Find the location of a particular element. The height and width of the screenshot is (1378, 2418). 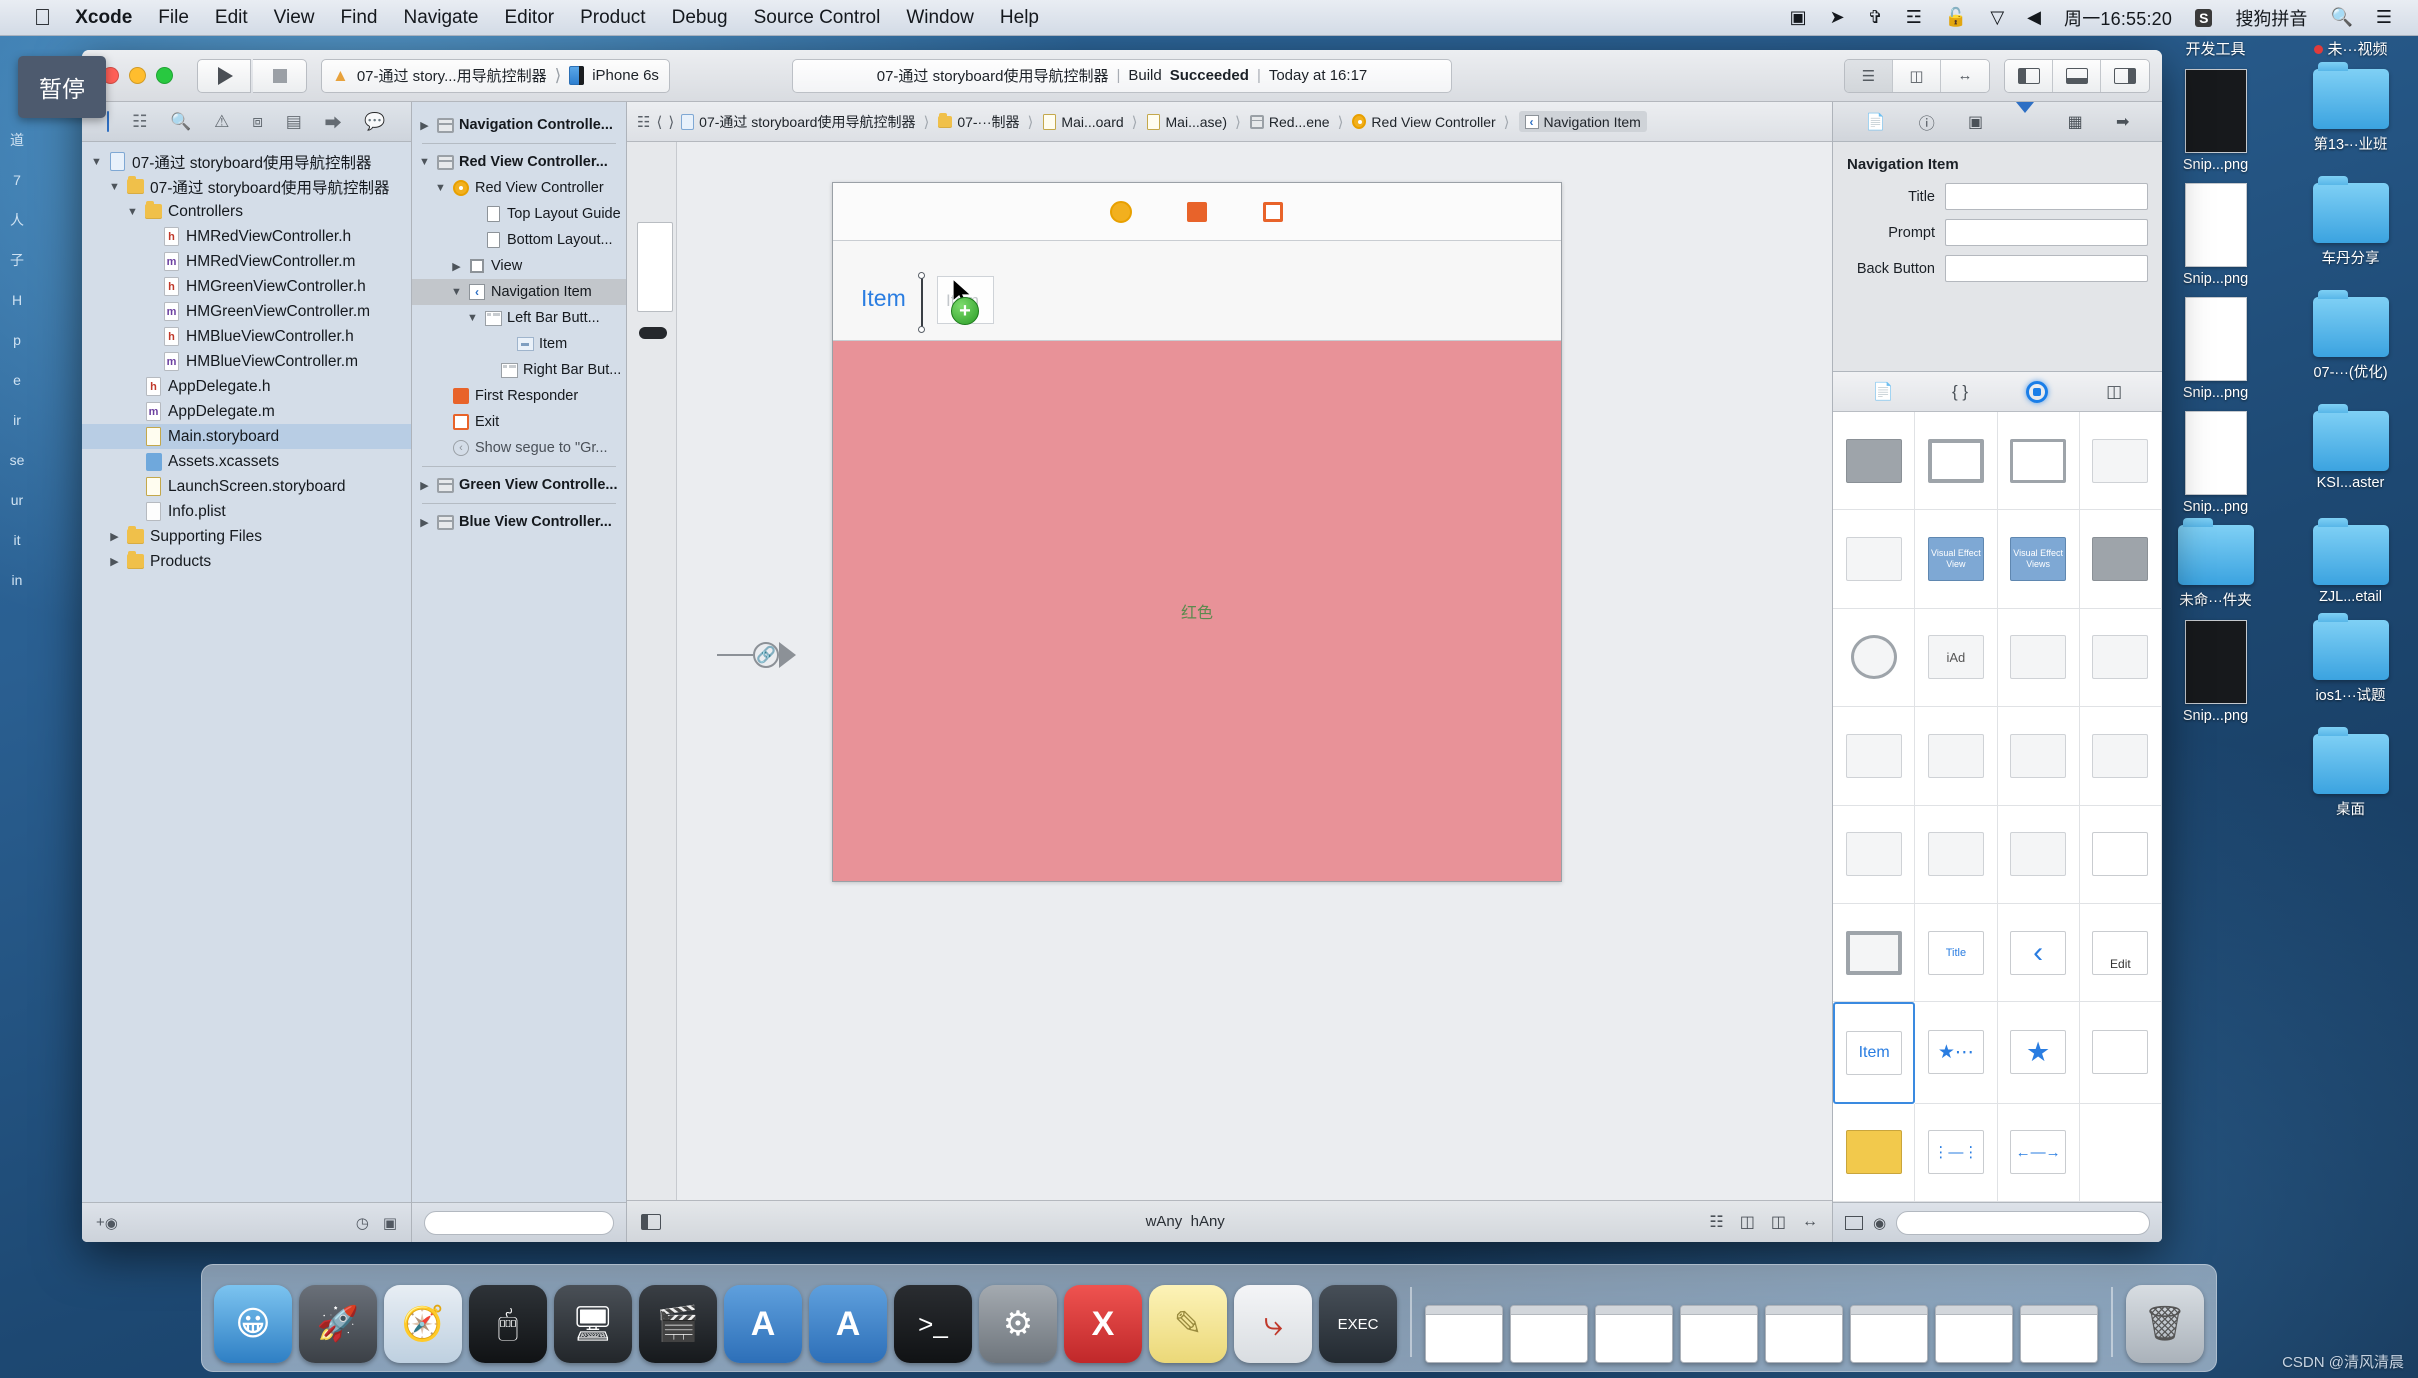

tree-row-file: m HMRedViewController.m is located at coordinates (246, 261).